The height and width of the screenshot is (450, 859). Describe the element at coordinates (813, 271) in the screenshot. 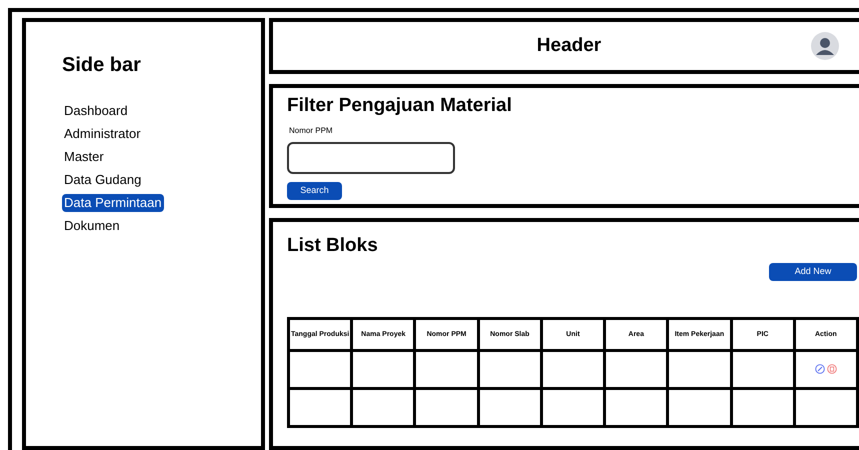

I see `add-new-button: Add New` at that location.